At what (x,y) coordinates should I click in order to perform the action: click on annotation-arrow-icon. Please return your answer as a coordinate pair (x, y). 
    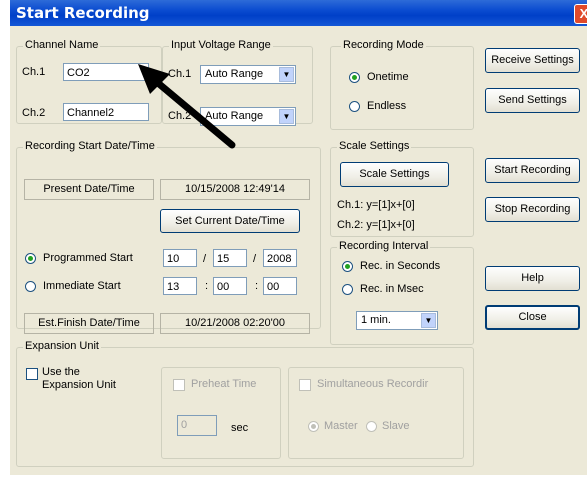
    Looking at the image, I should click on (187, 106).